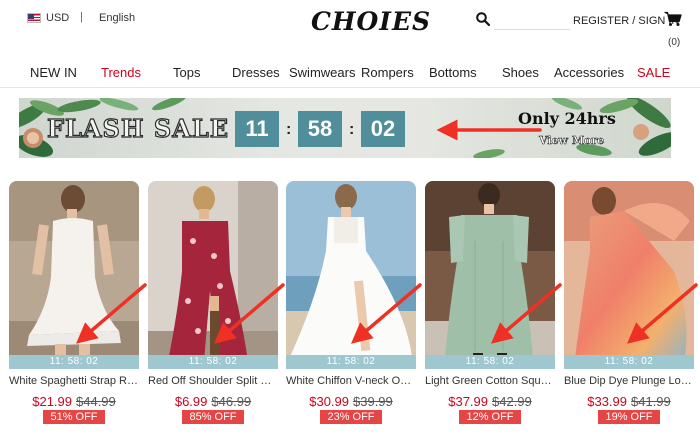 The image size is (700, 440). What do you see at coordinates (387, 72) in the screenshot?
I see `nav-rompers: Rompers` at bounding box center [387, 72].